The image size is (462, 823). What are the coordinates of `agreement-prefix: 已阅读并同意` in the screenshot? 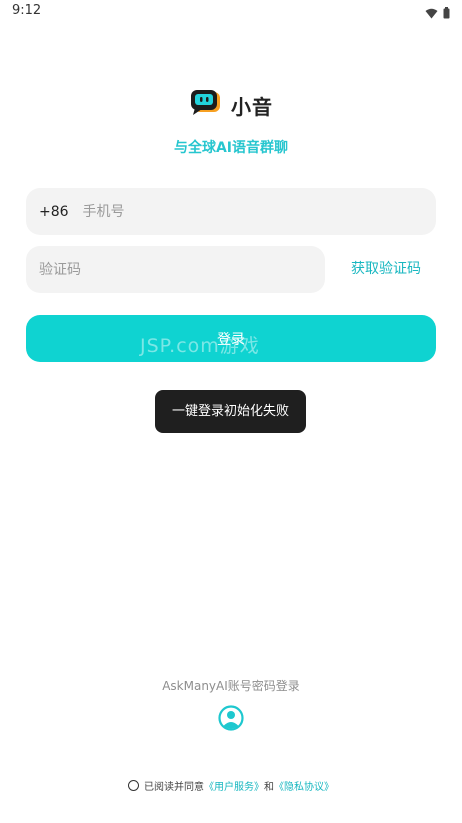 It's located at (174, 787).